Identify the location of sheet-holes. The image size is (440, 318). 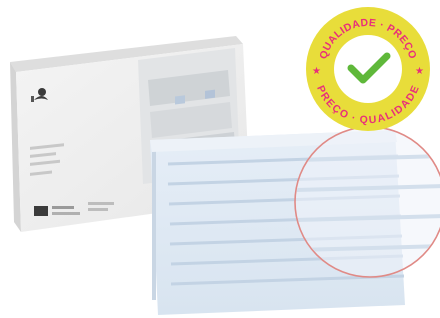
(154, 225).